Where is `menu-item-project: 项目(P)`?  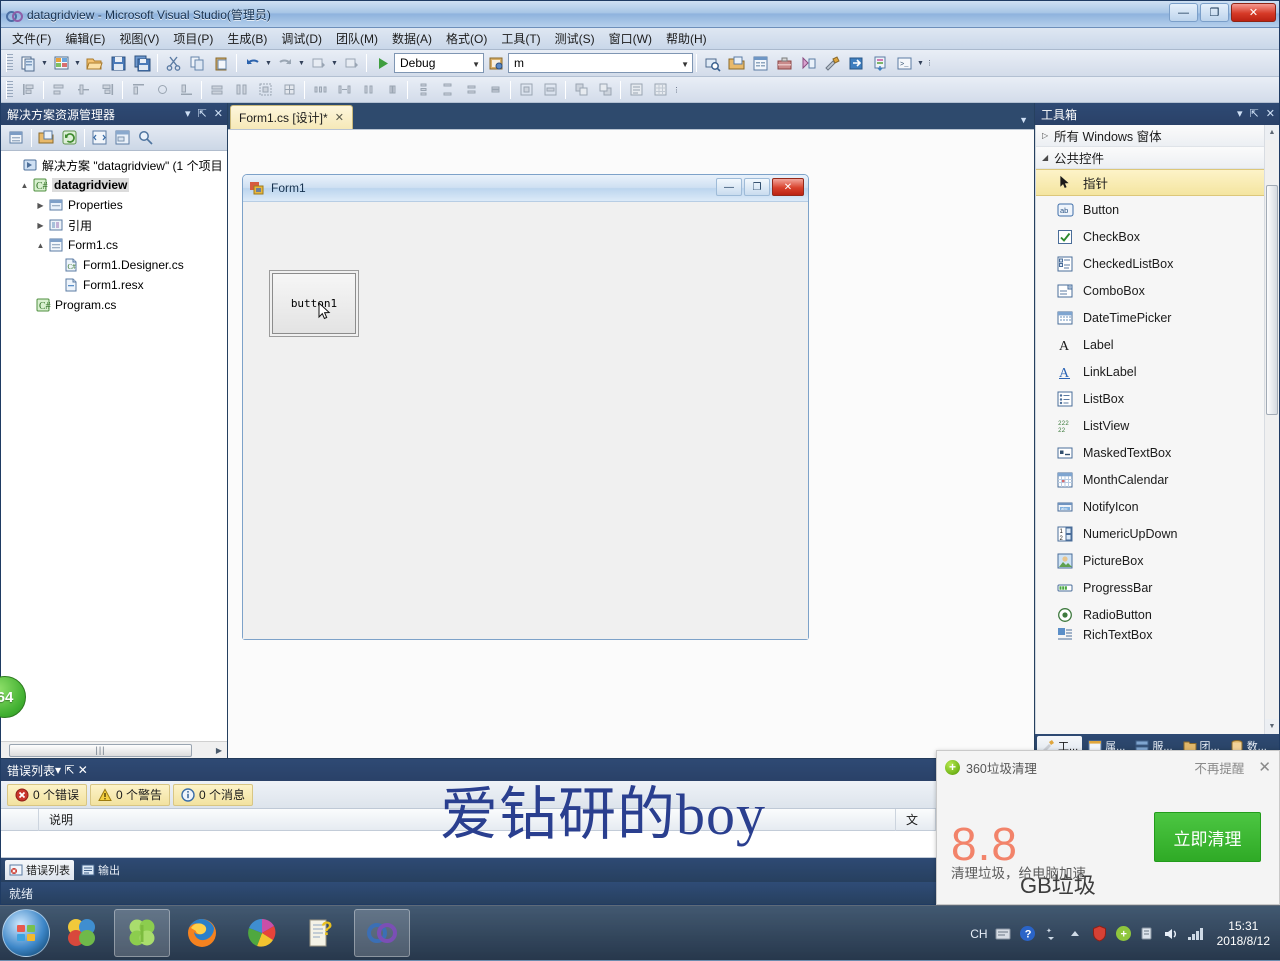
menu-item-project: 项目(P) is located at coordinates (193, 38).